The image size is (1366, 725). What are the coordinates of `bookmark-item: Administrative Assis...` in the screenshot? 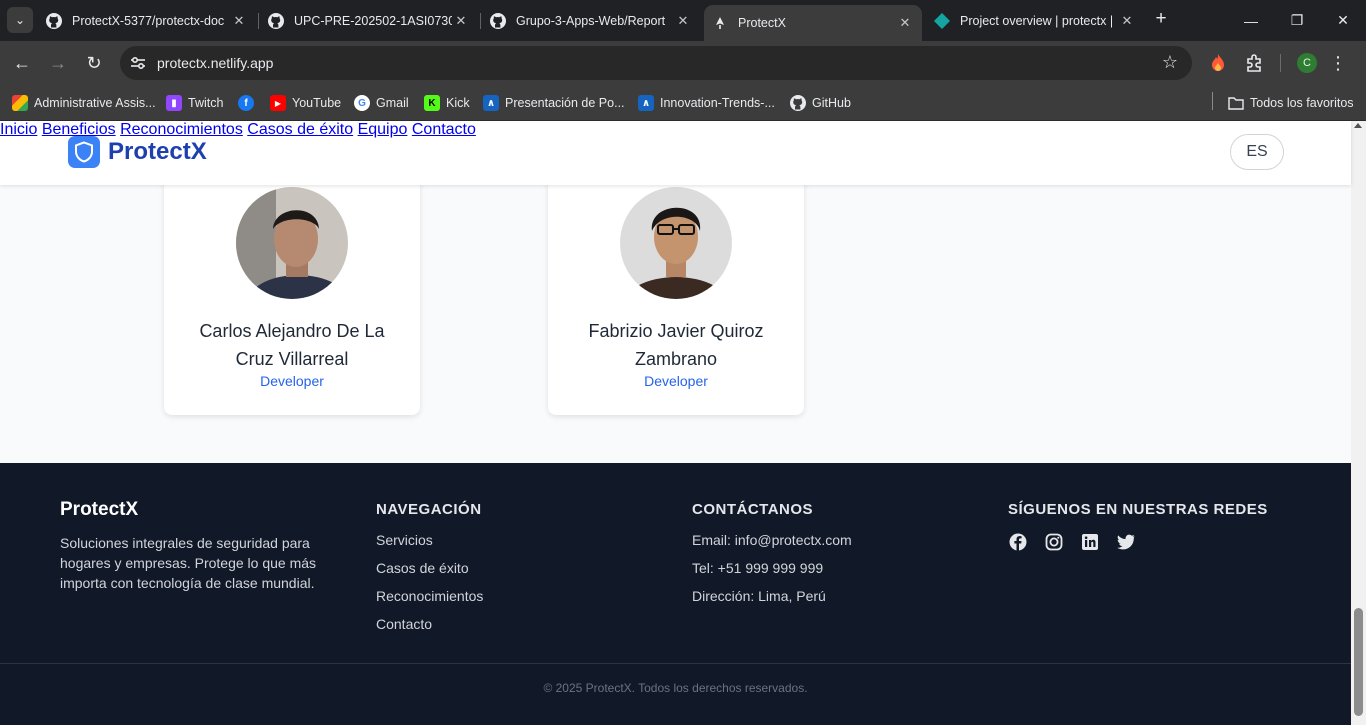 It's located at (84, 103).